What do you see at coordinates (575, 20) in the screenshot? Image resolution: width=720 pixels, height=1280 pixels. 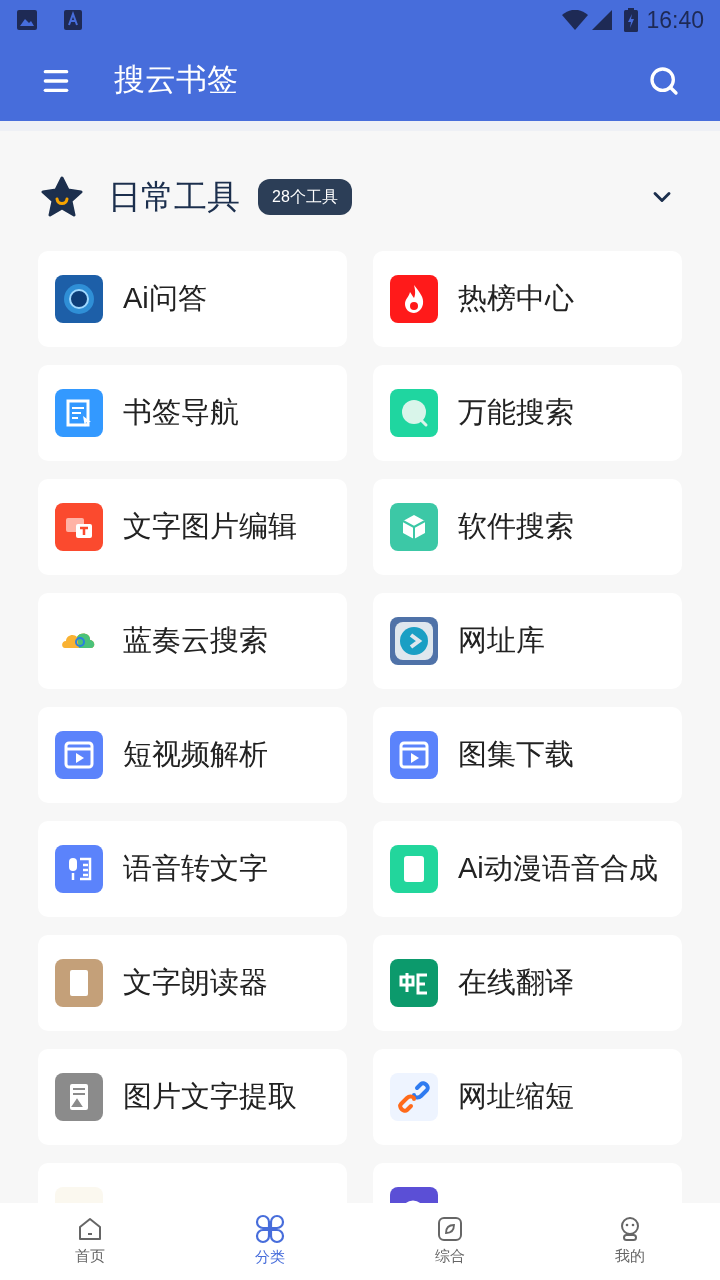 I see `wifi-icon` at bounding box center [575, 20].